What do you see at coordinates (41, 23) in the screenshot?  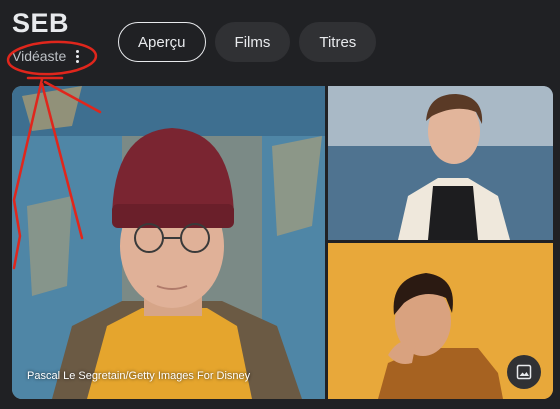 I see `page-title: SEB` at bounding box center [41, 23].